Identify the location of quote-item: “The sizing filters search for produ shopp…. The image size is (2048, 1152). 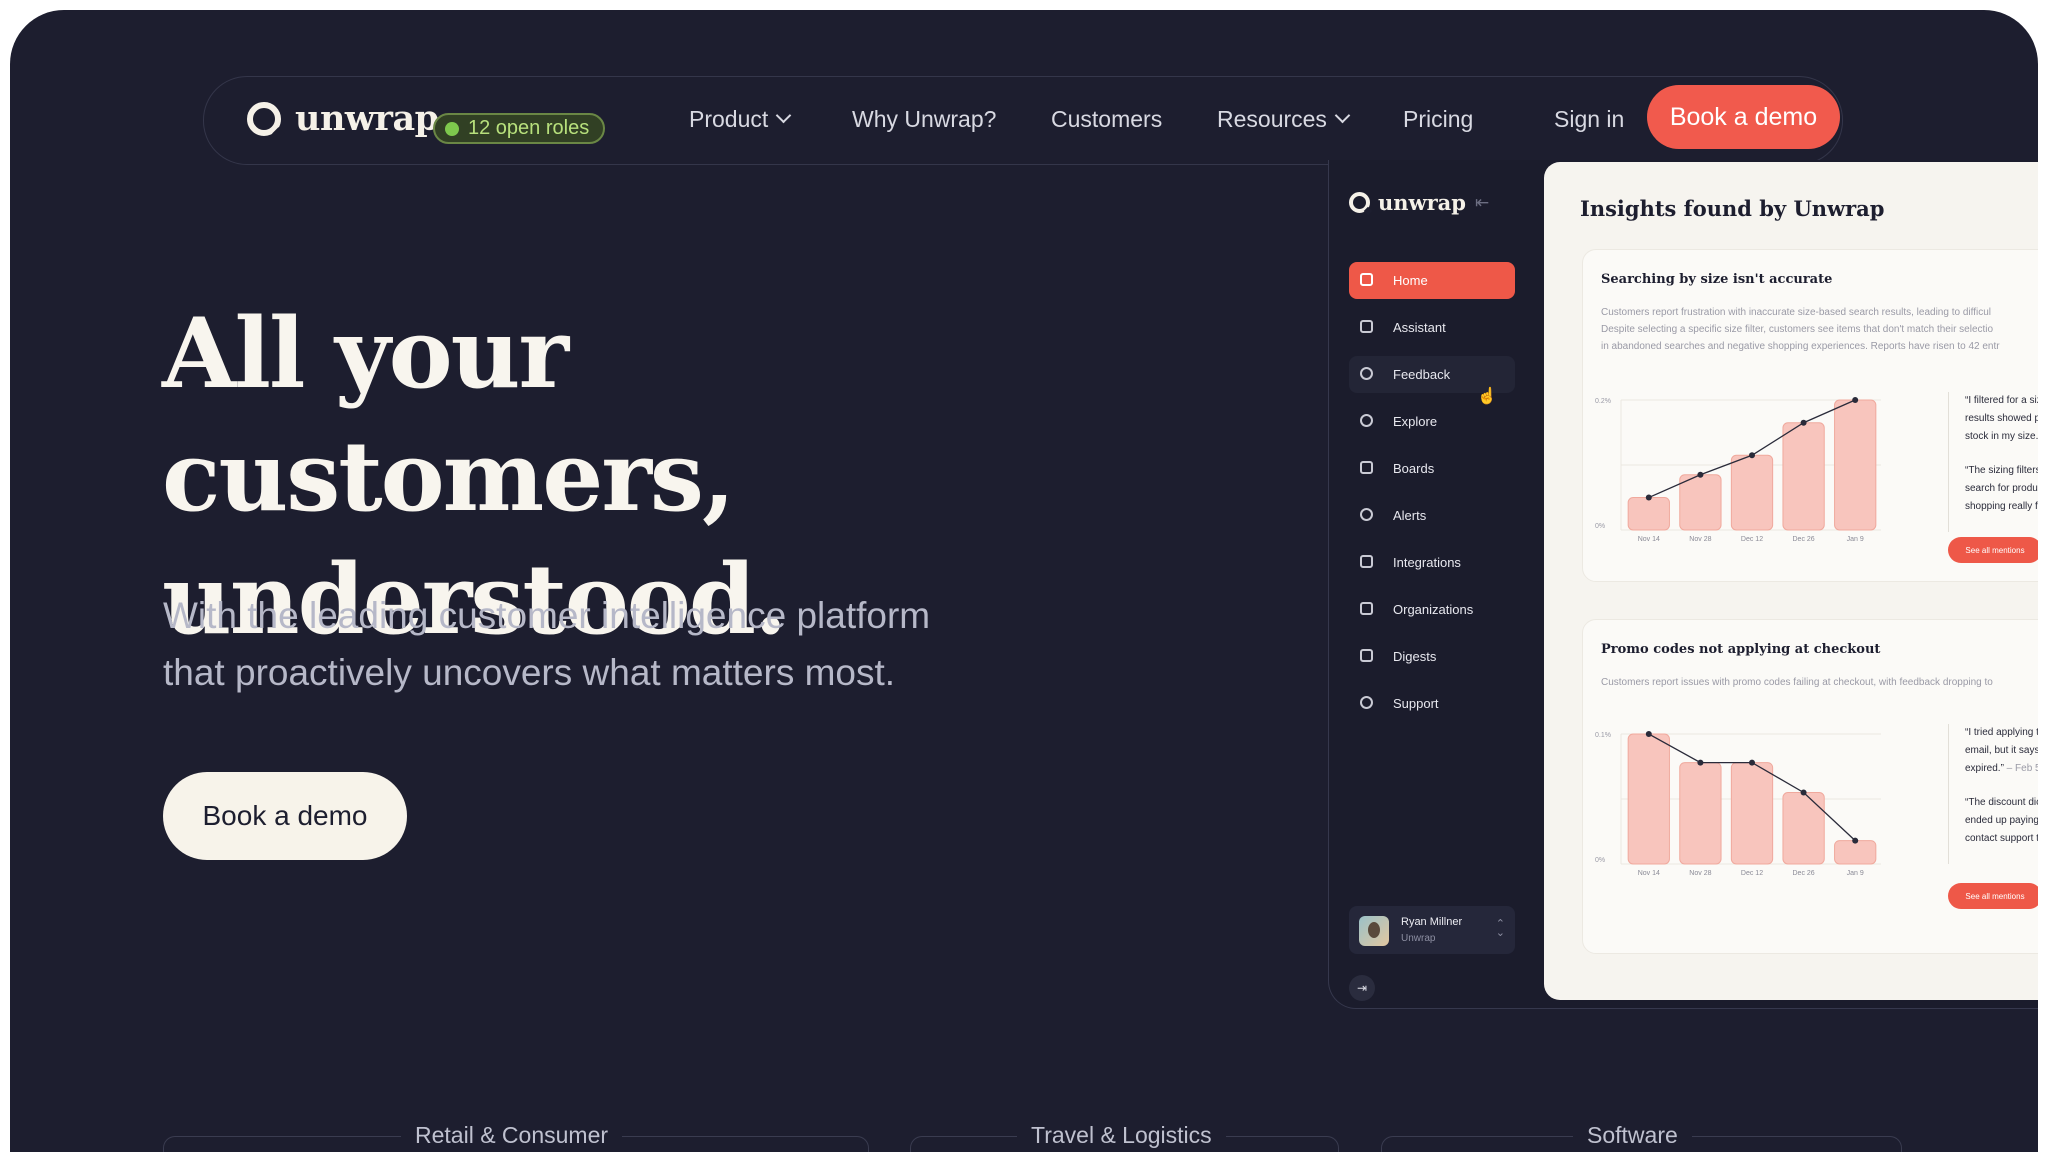
(2001, 488).